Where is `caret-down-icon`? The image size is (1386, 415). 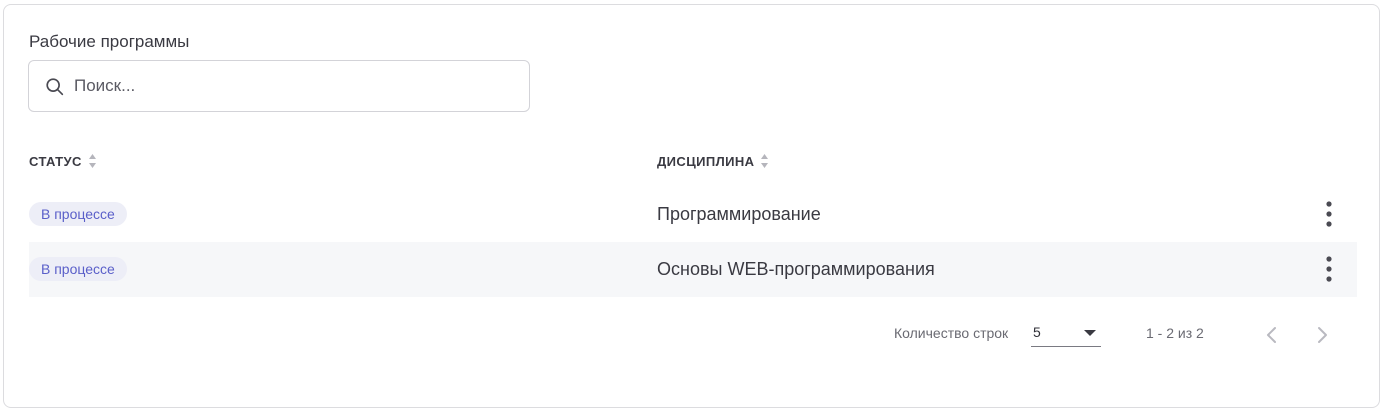 caret-down-icon is located at coordinates (1090, 333).